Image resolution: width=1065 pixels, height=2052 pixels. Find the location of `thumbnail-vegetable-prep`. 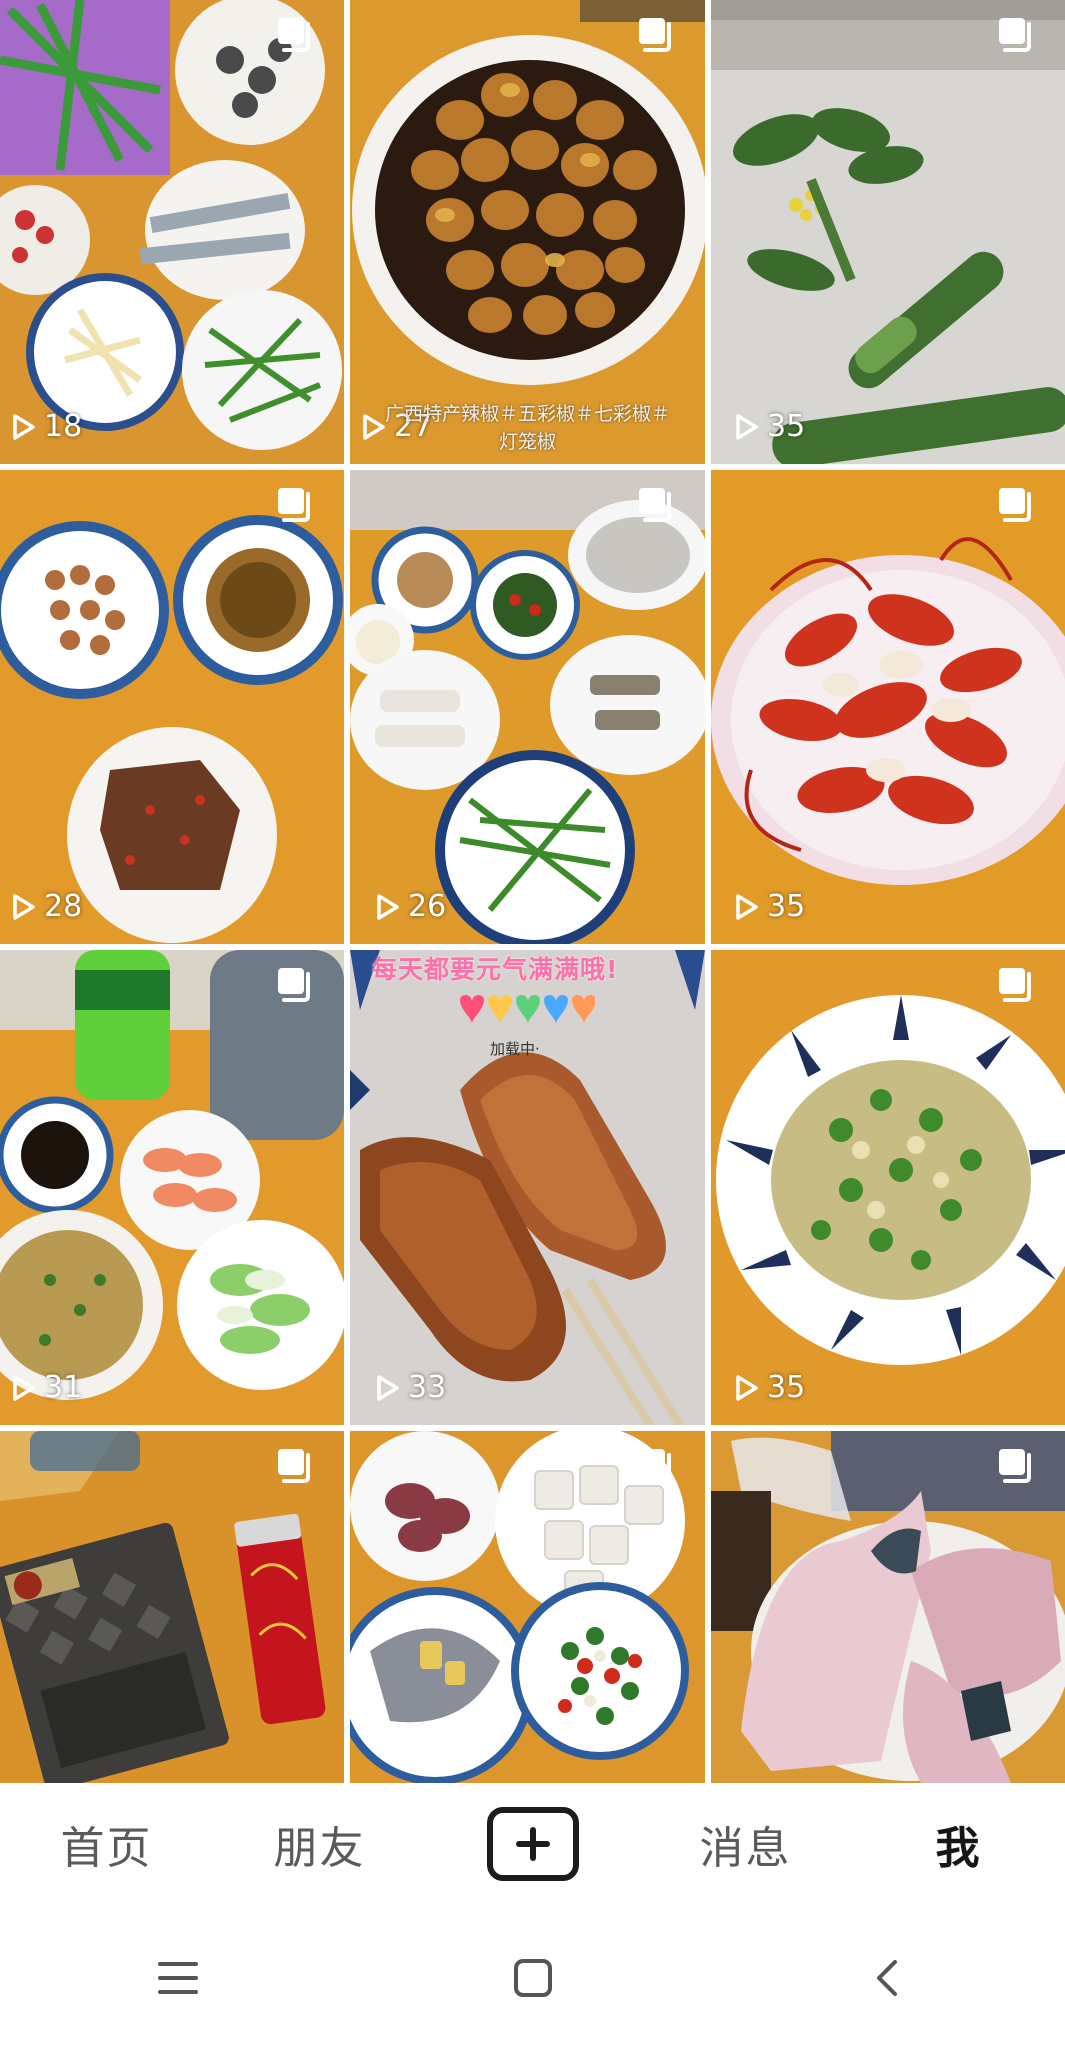

thumbnail-vegetable-prep is located at coordinates (172, 232).